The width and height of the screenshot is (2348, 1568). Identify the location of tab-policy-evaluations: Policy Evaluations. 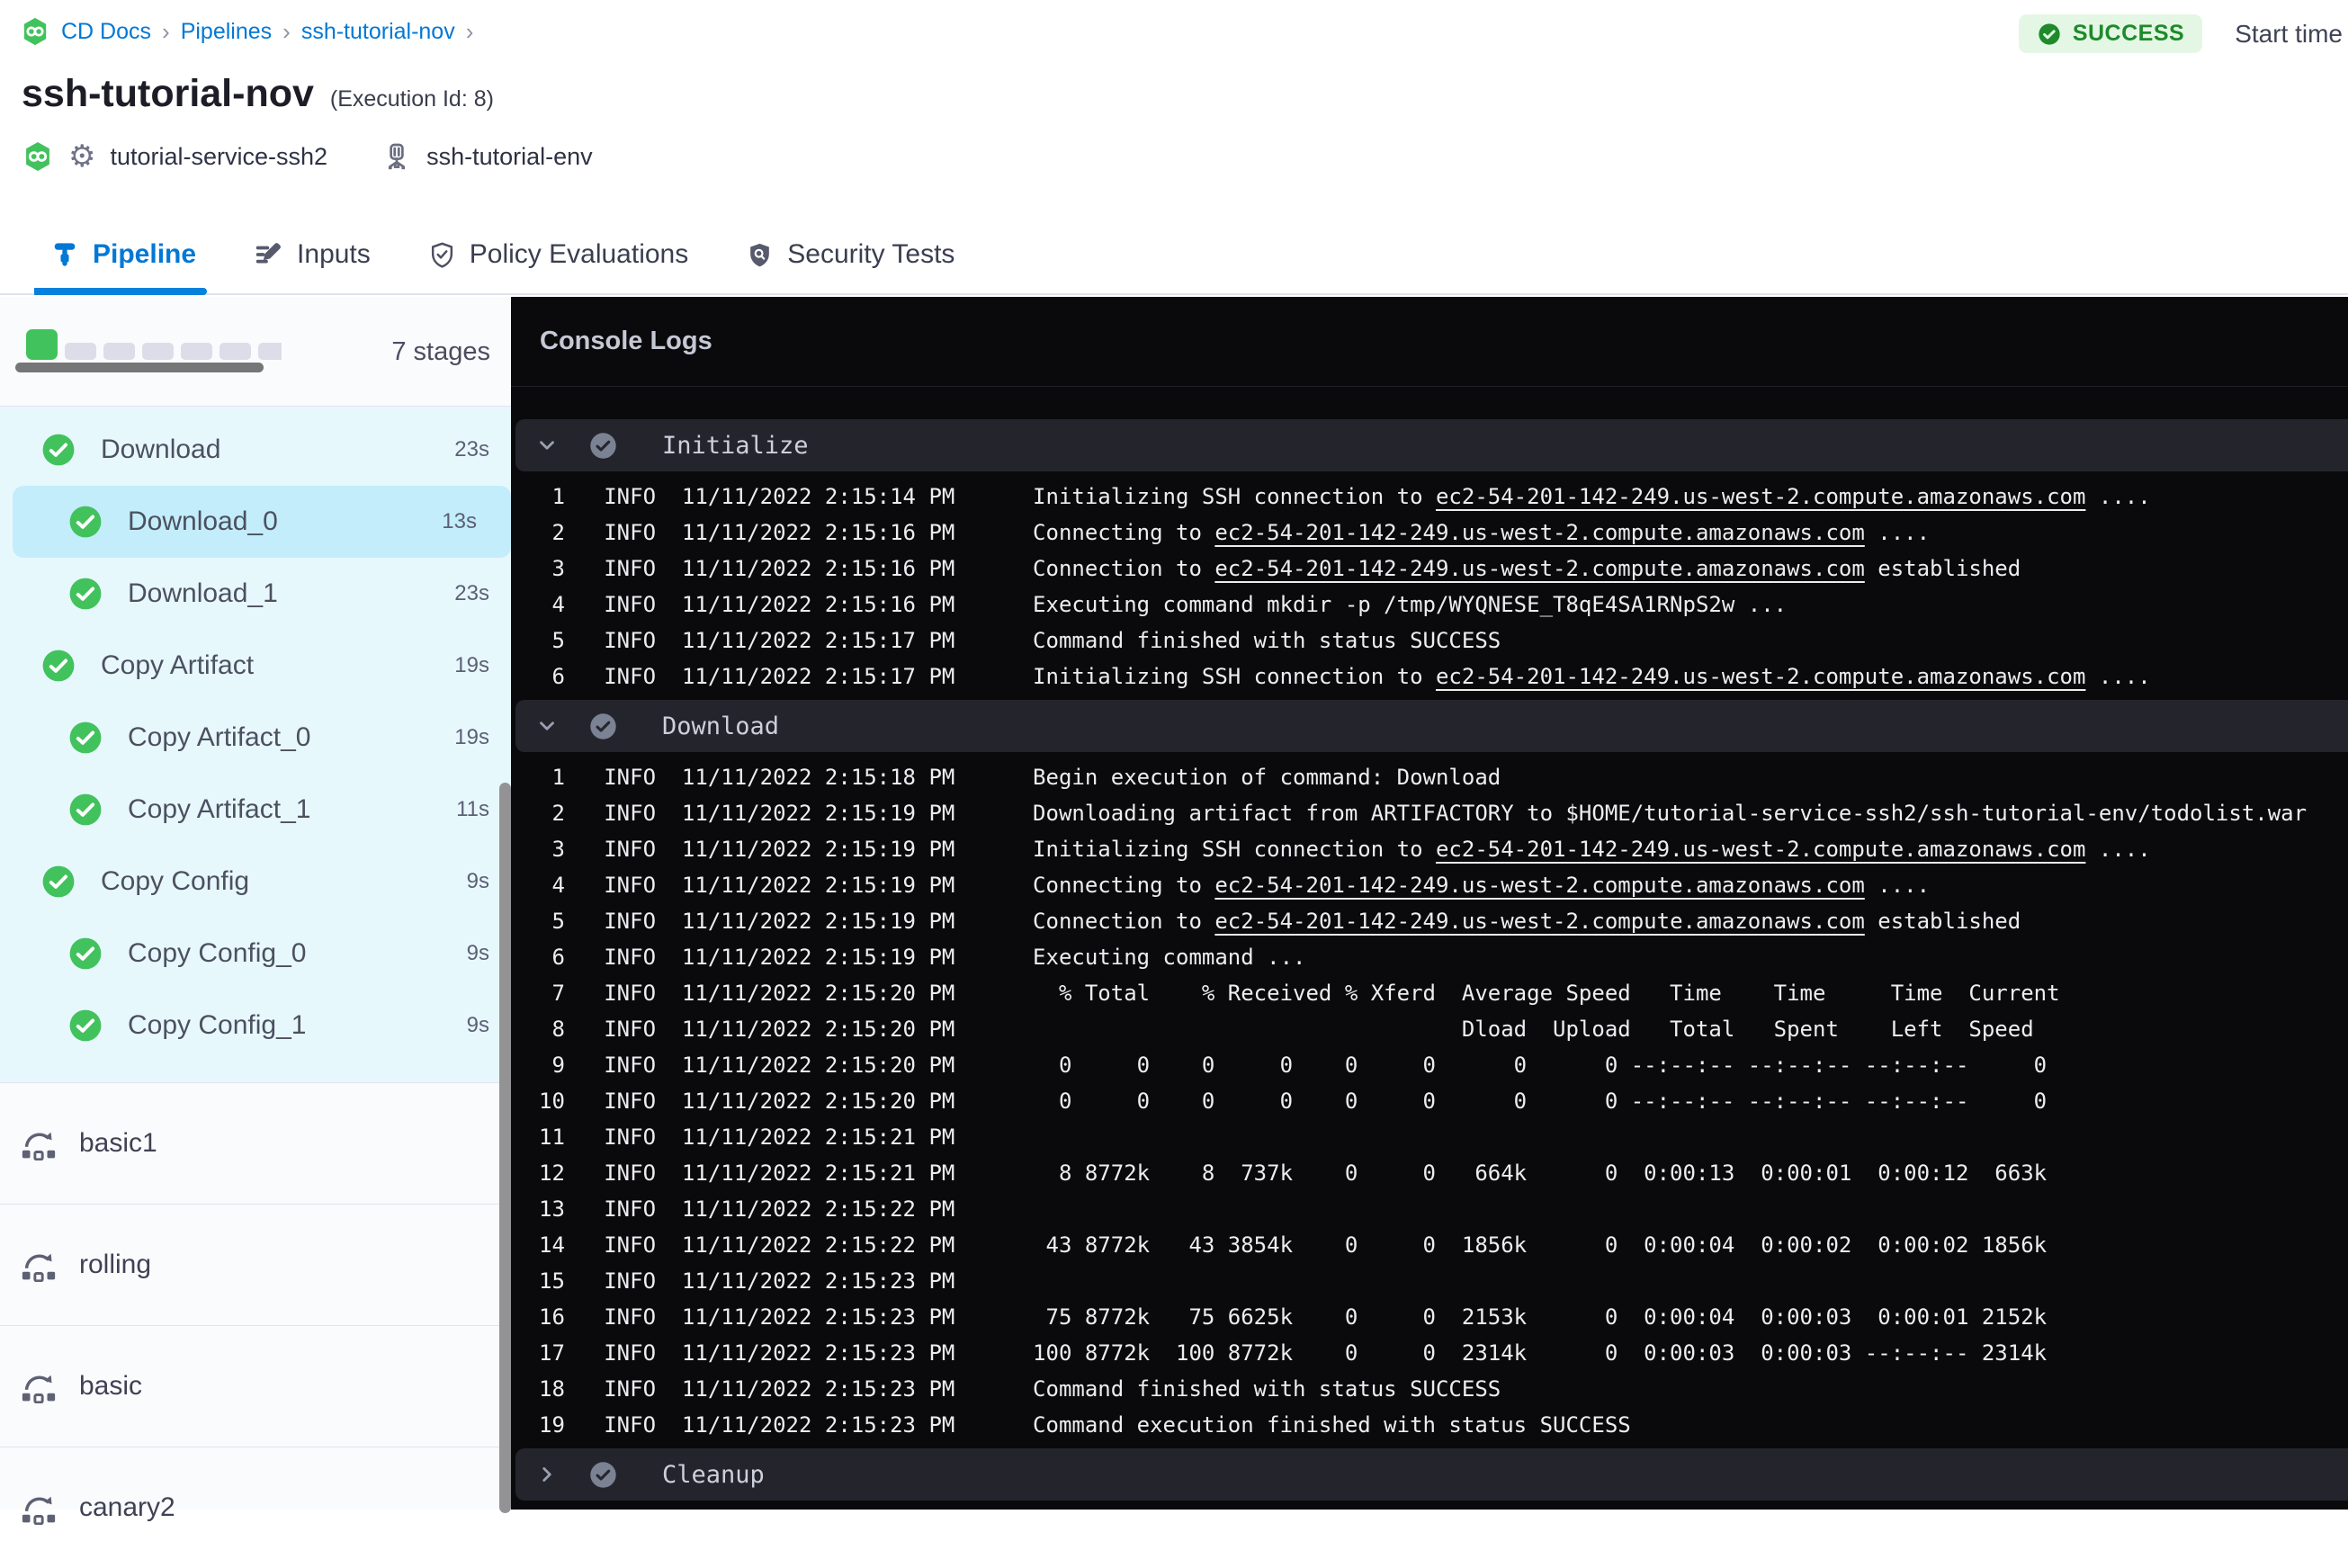
(558, 254).